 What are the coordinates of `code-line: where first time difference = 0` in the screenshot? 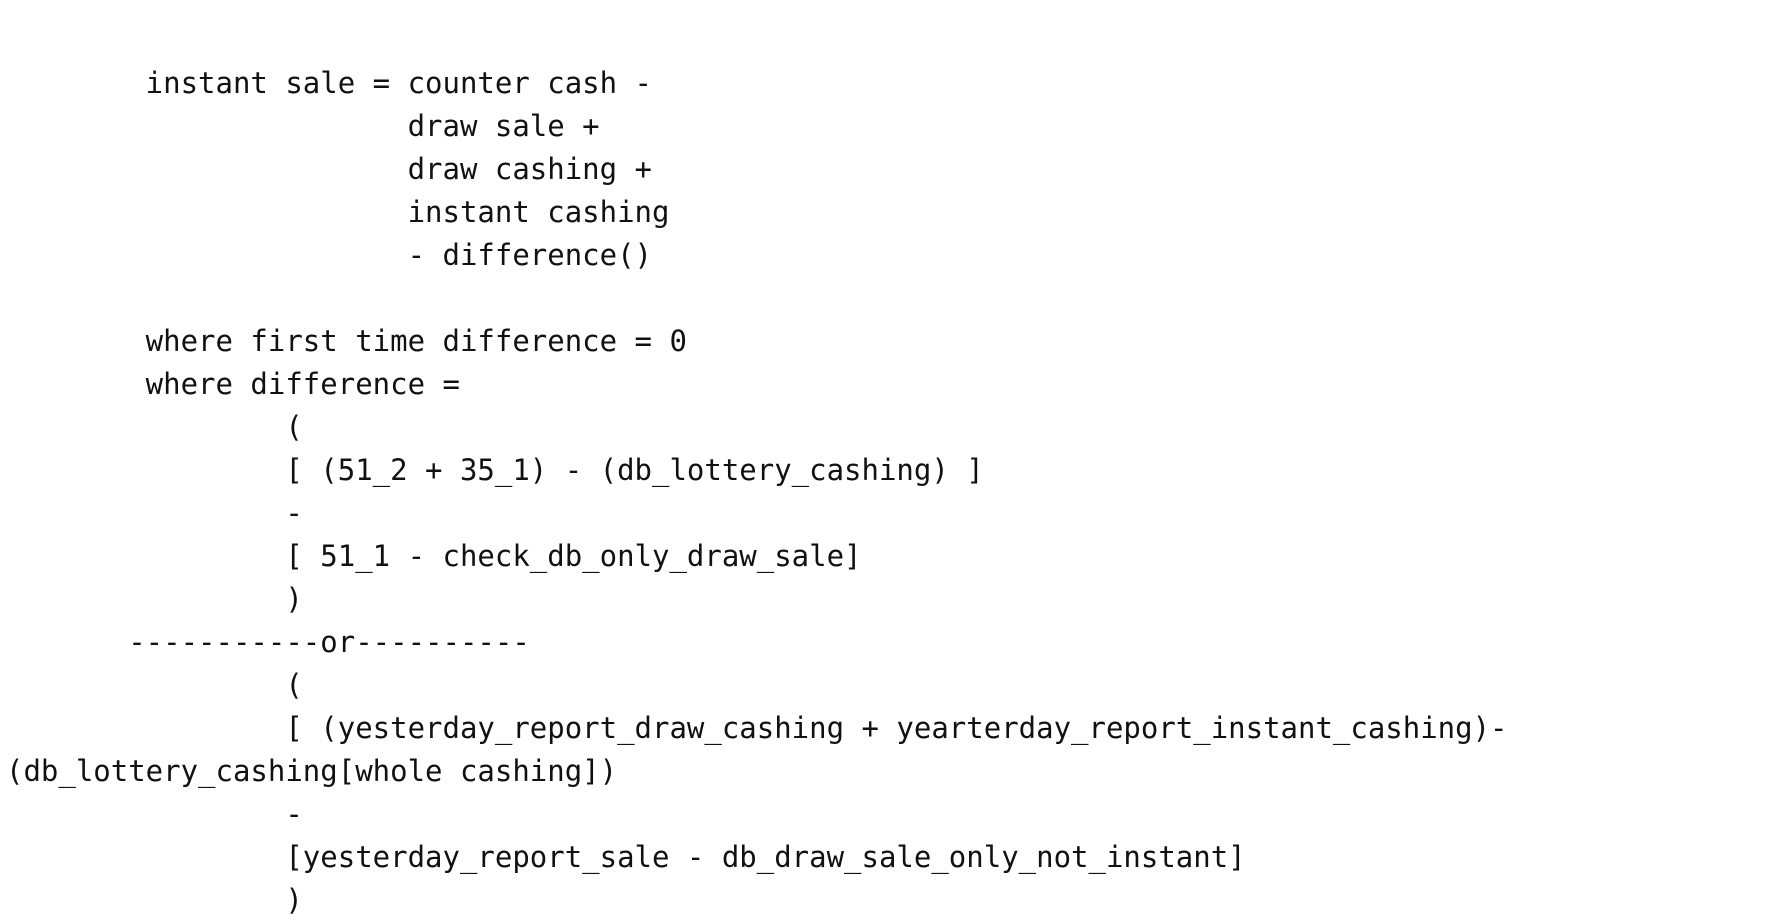 It's located at (346, 341).